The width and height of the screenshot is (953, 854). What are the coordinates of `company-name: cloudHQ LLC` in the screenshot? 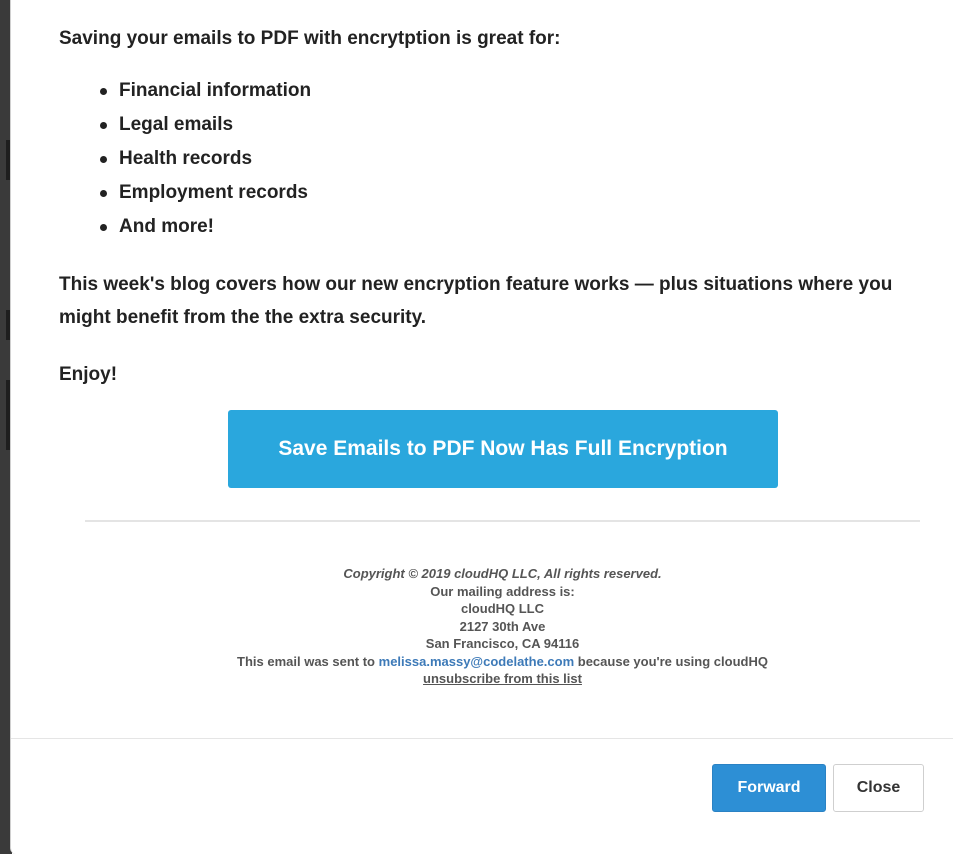 It's located at (502, 608).